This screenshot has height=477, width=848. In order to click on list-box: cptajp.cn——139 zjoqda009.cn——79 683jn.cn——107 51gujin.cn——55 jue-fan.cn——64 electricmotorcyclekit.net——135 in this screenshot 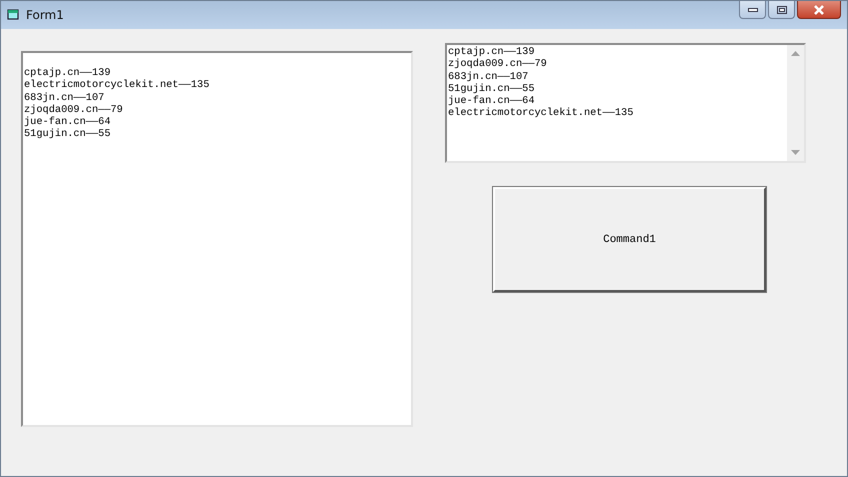, I will do `click(625, 103)`.